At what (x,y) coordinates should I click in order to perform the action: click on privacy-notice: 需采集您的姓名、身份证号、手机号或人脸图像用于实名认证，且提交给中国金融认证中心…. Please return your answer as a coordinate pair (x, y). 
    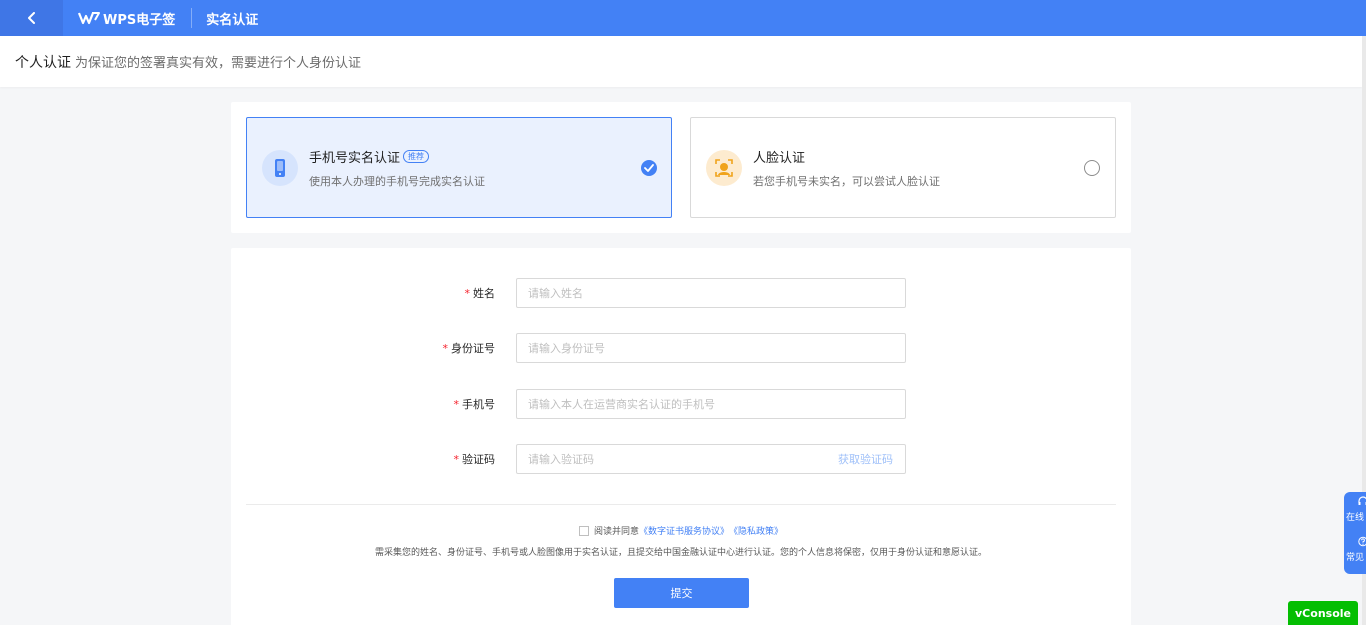
    Looking at the image, I should click on (680, 553).